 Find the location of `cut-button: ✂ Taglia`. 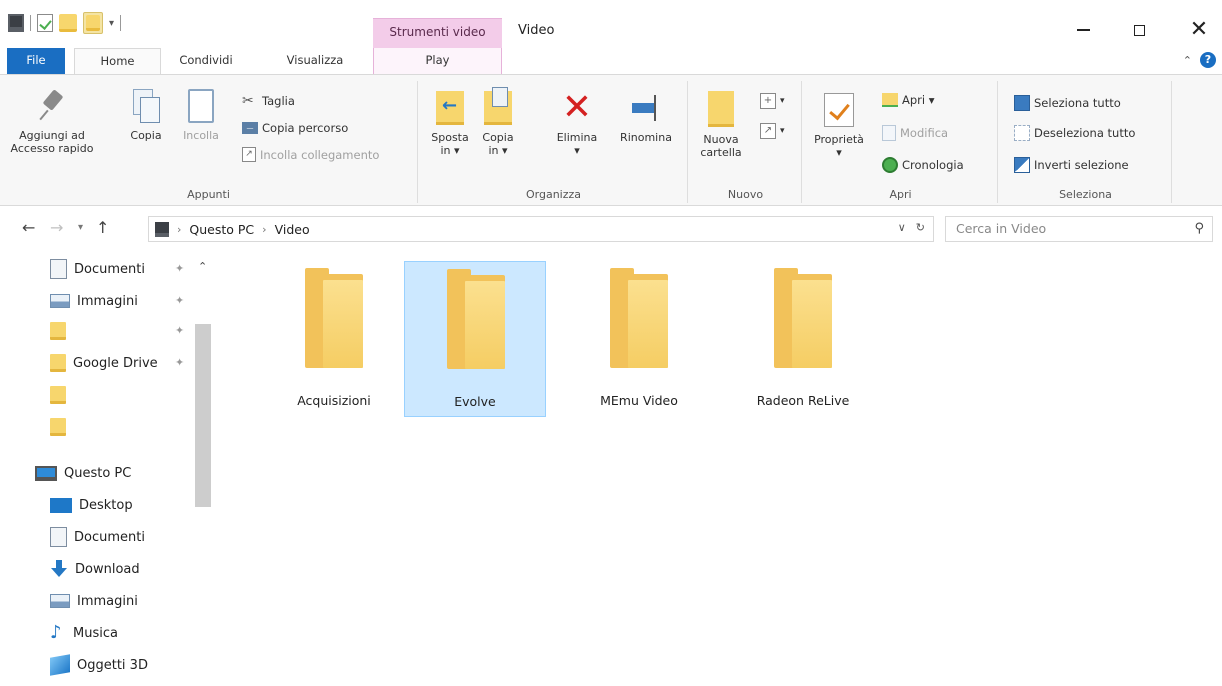

cut-button: ✂ Taglia is located at coordinates (268, 101).